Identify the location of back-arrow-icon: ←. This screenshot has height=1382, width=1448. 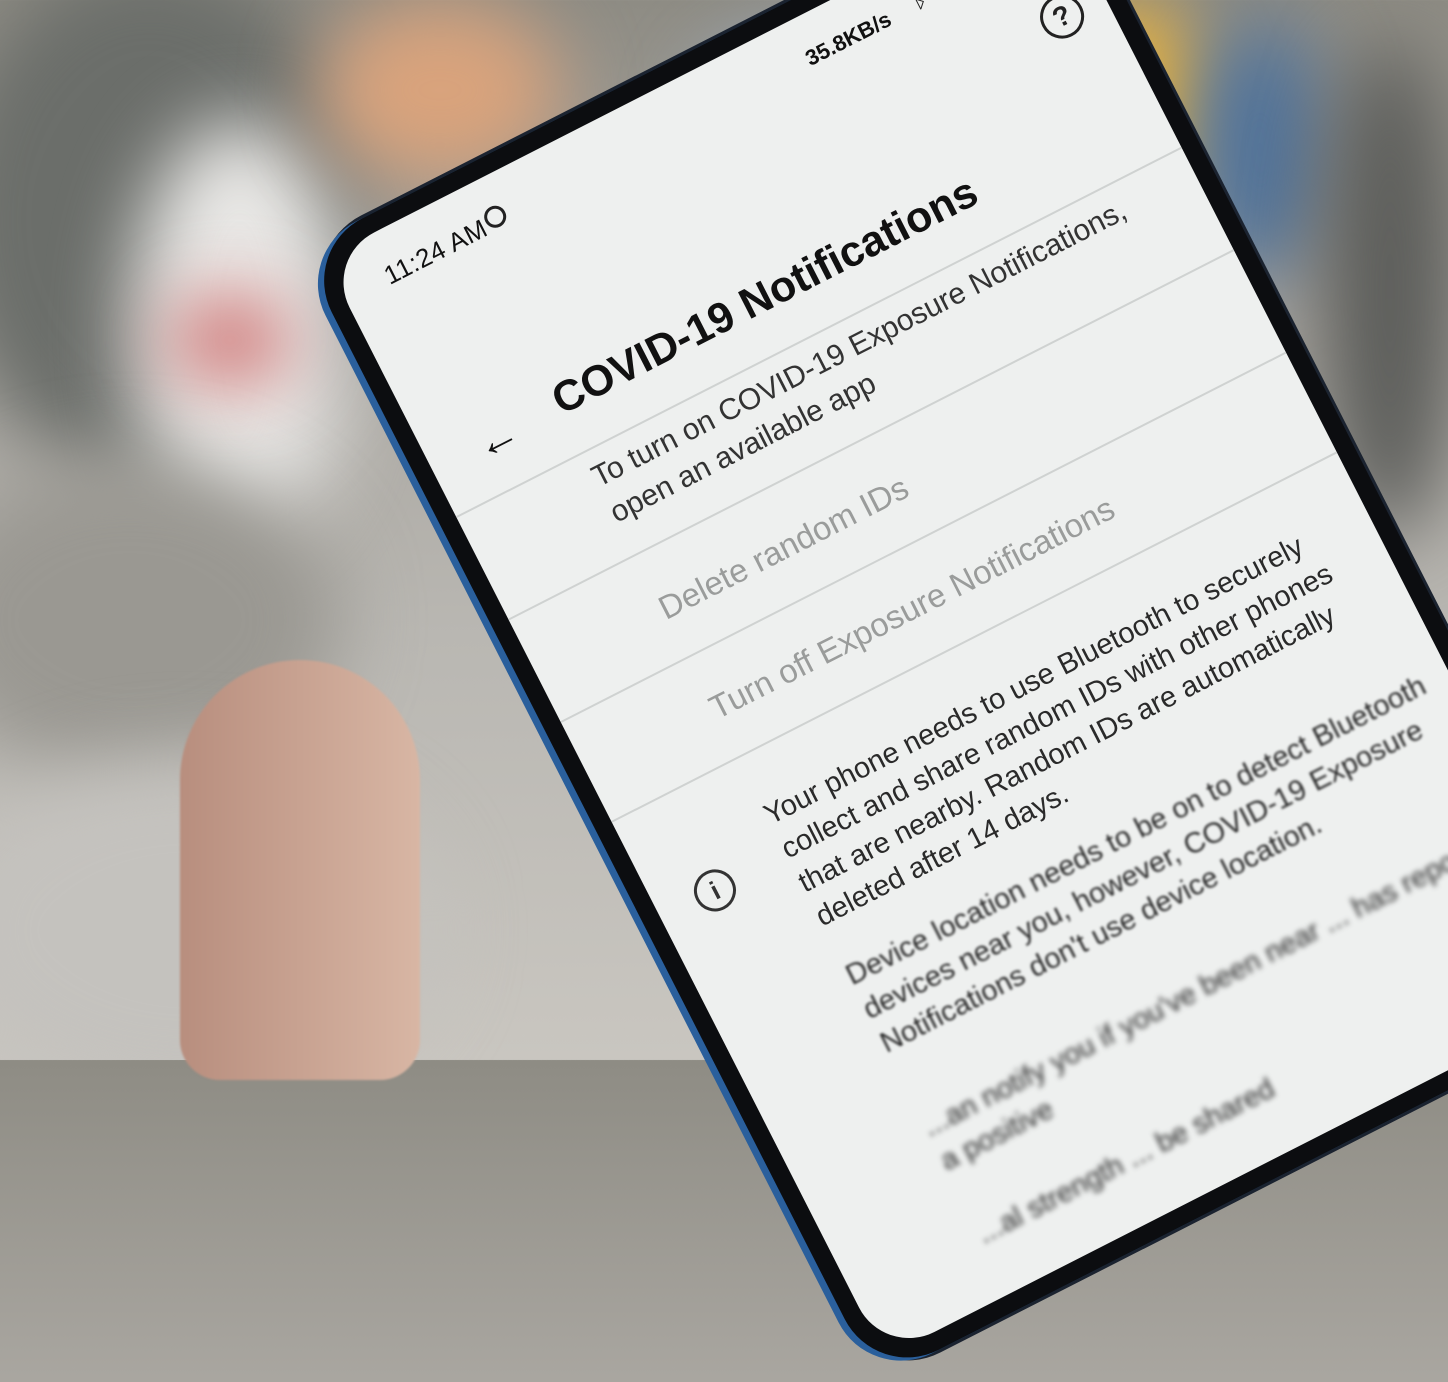
(497, 439).